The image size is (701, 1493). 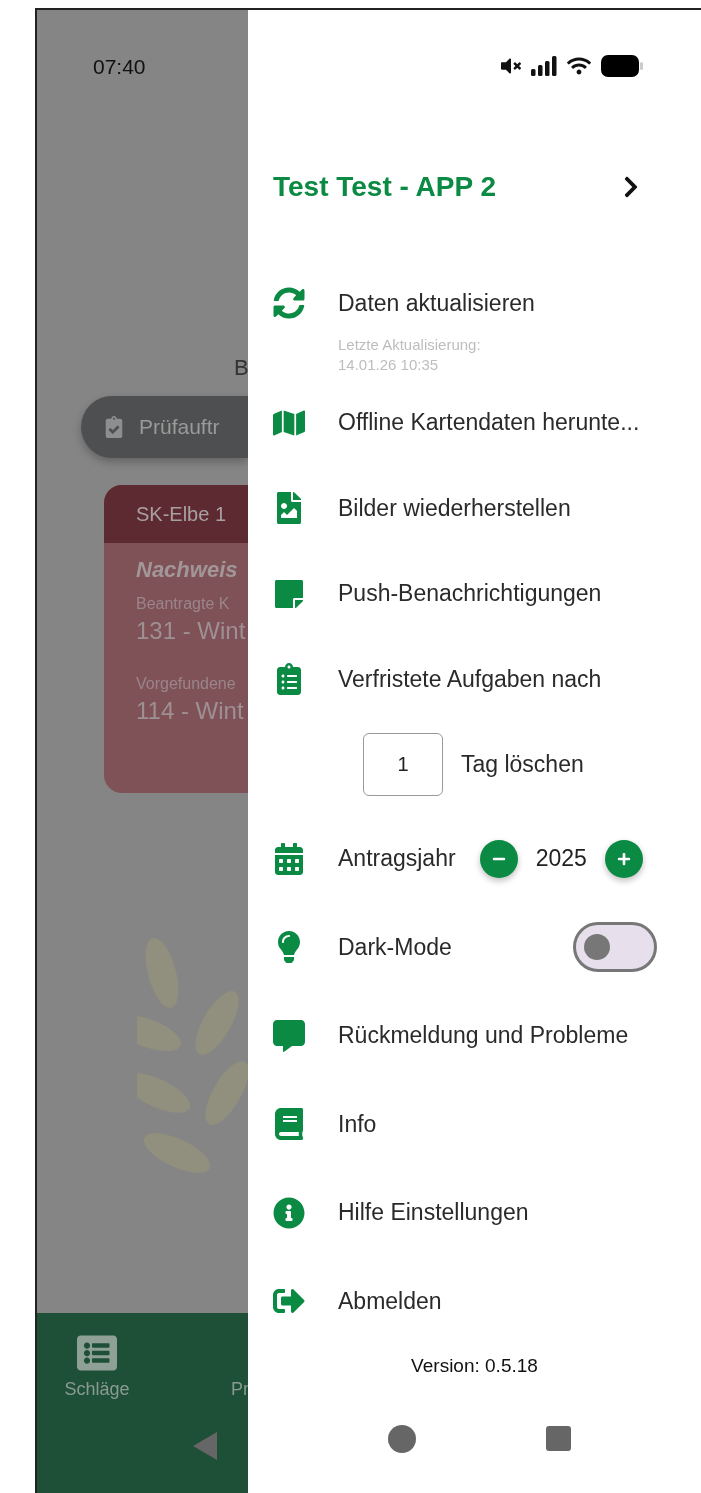 I want to click on setting-label: Antragsjahr, so click(x=397, y=859).